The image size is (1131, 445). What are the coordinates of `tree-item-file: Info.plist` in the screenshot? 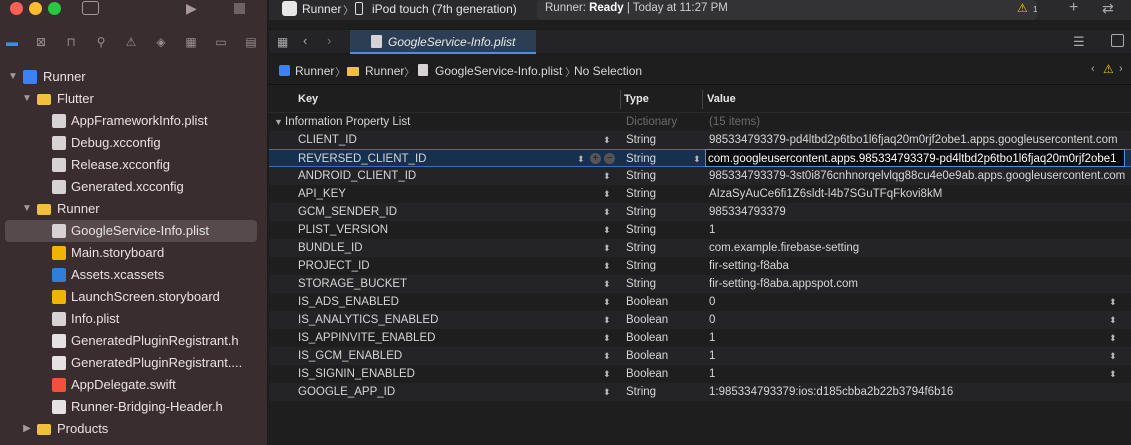 It's located at (134, 319).